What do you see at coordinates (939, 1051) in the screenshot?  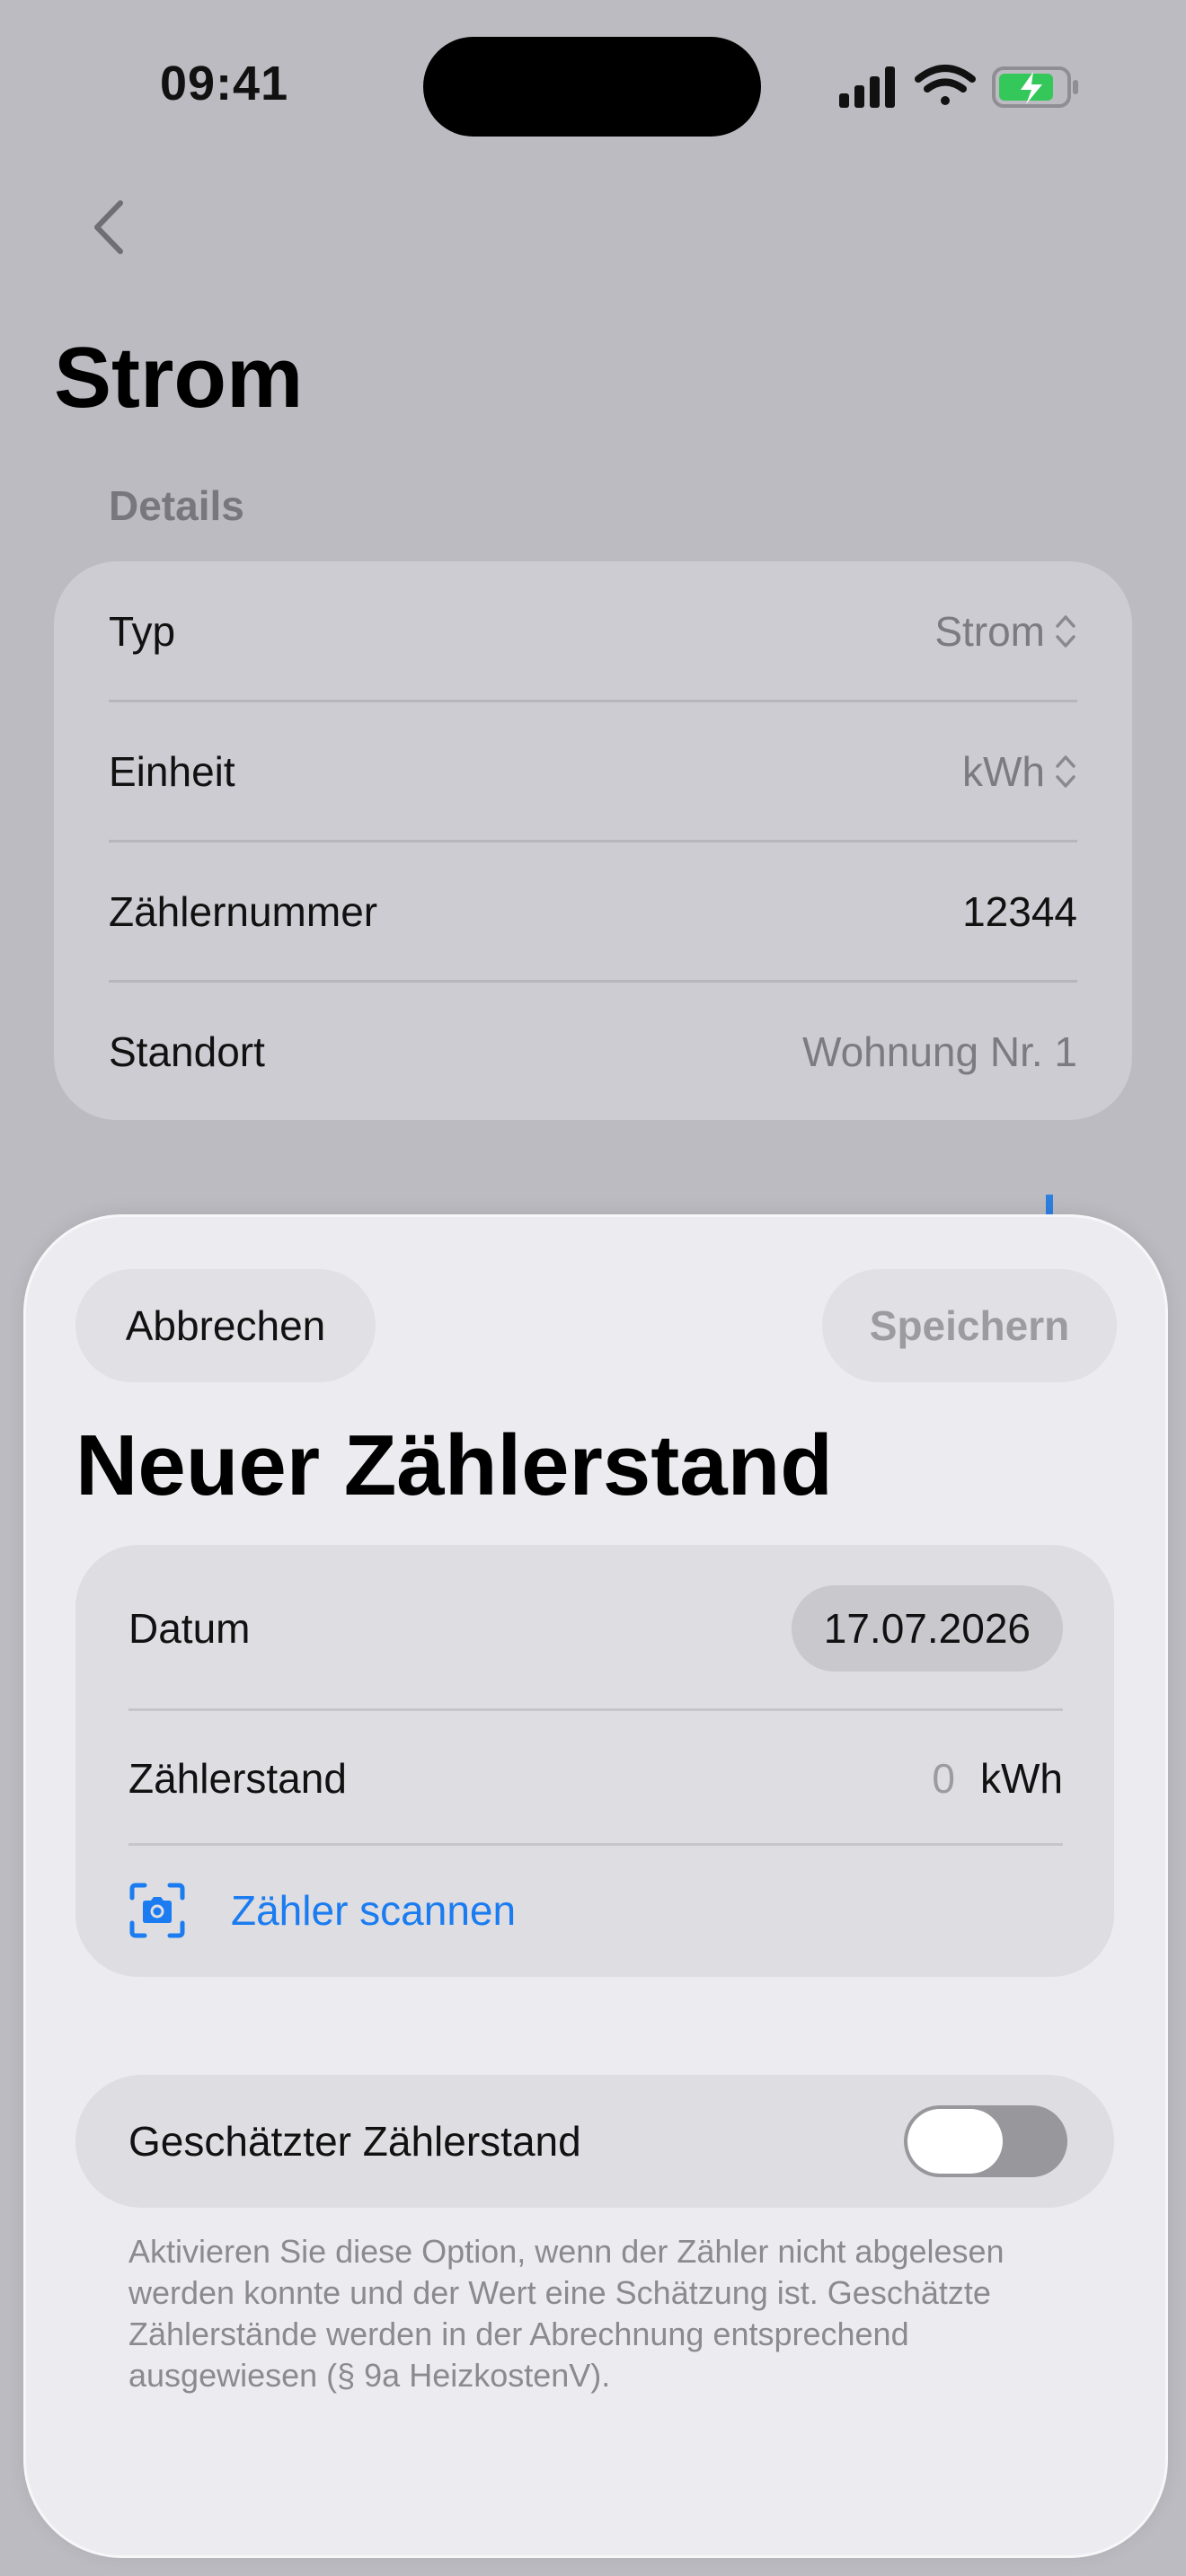 I see `detail-value: Wohnung Nr. 1` at bounding box center [939, 1051].